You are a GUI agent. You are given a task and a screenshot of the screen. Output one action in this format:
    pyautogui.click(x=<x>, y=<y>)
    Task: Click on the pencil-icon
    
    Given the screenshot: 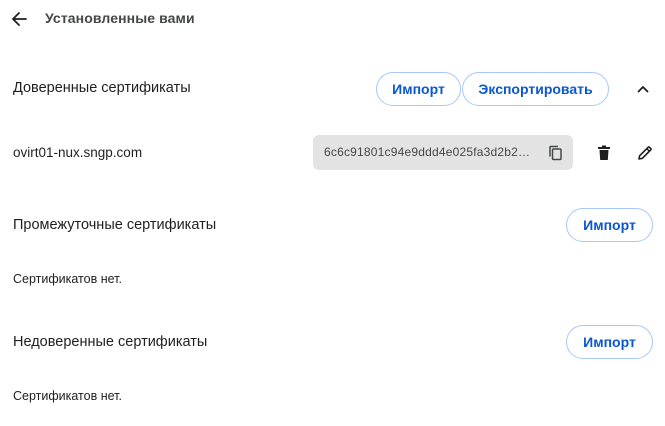 What is the action you would take?
    pyautogui.click(x=645, y=153)
    